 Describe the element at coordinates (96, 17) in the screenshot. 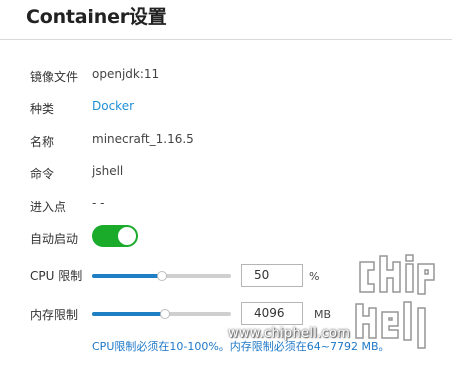

I see `page-title: Container设置` at that location.